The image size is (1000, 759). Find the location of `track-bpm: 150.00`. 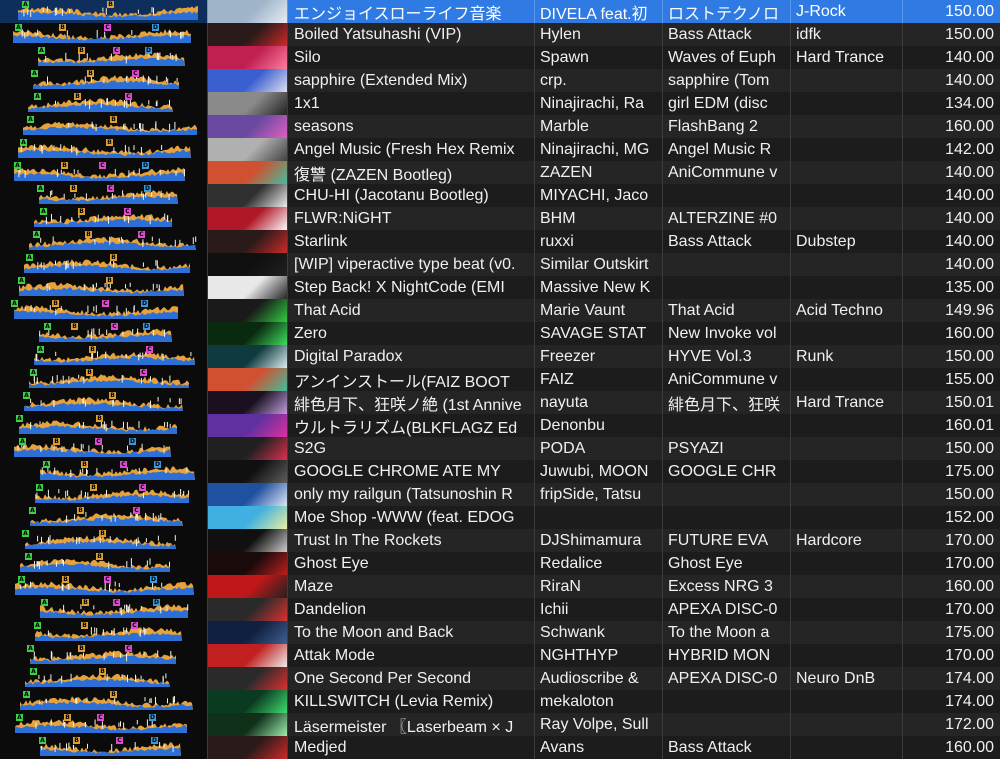

track-bpm: 150.00 is located at coordinates (951, 34).